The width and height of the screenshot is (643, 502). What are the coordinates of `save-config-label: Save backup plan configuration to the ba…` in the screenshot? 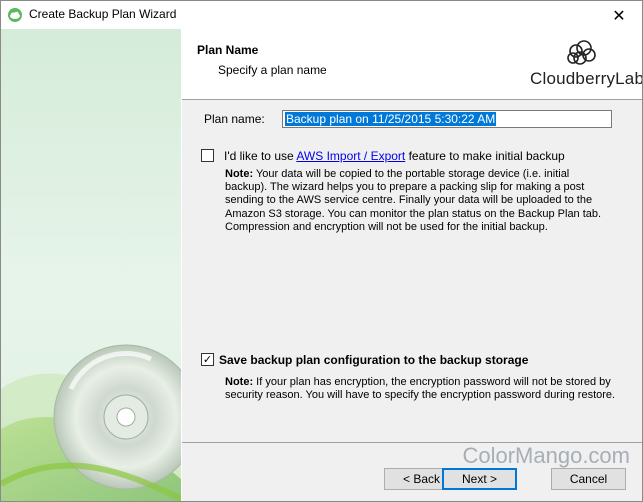 It's located at (373, 360).